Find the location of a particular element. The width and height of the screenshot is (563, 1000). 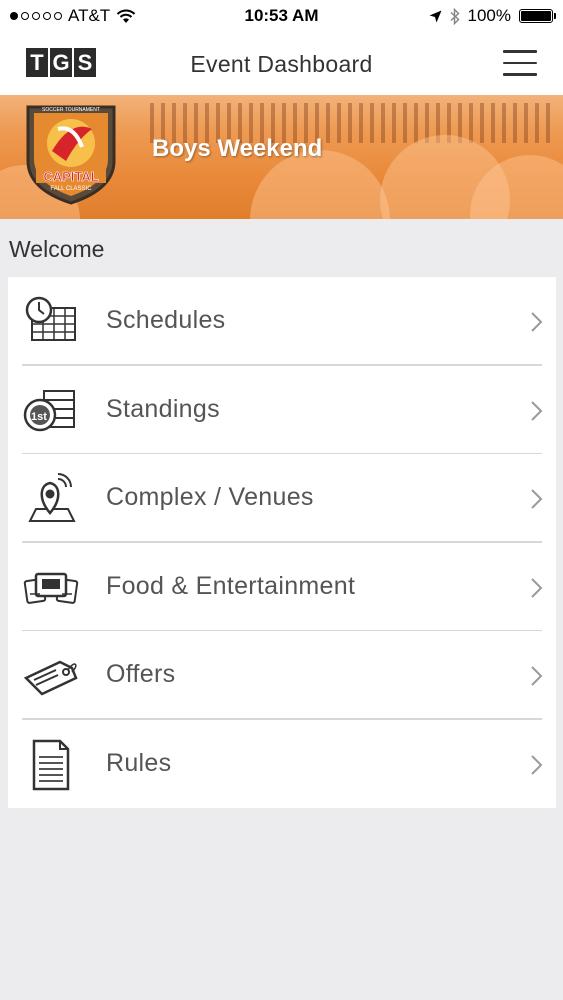

status-right: 100% is located at coordinates (492, 16).